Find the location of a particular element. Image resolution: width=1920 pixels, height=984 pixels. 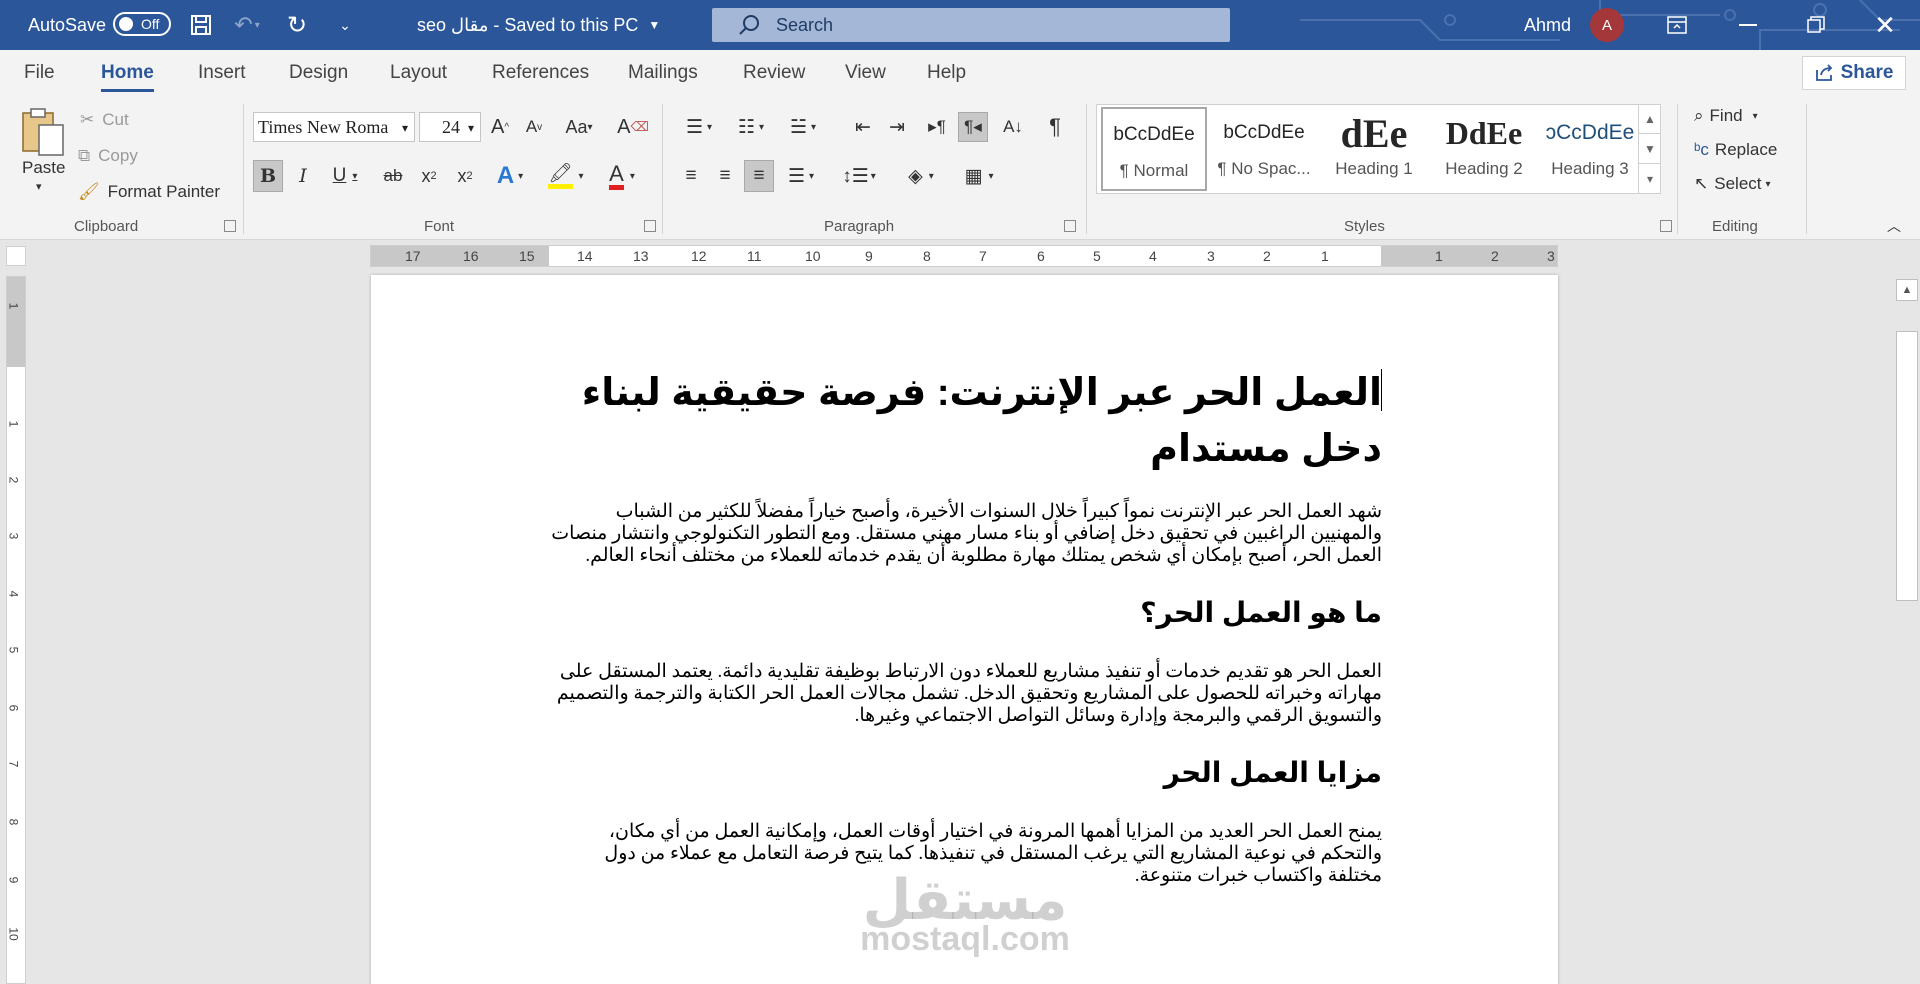

minimize-icon is located at coordinates (1748, 25).